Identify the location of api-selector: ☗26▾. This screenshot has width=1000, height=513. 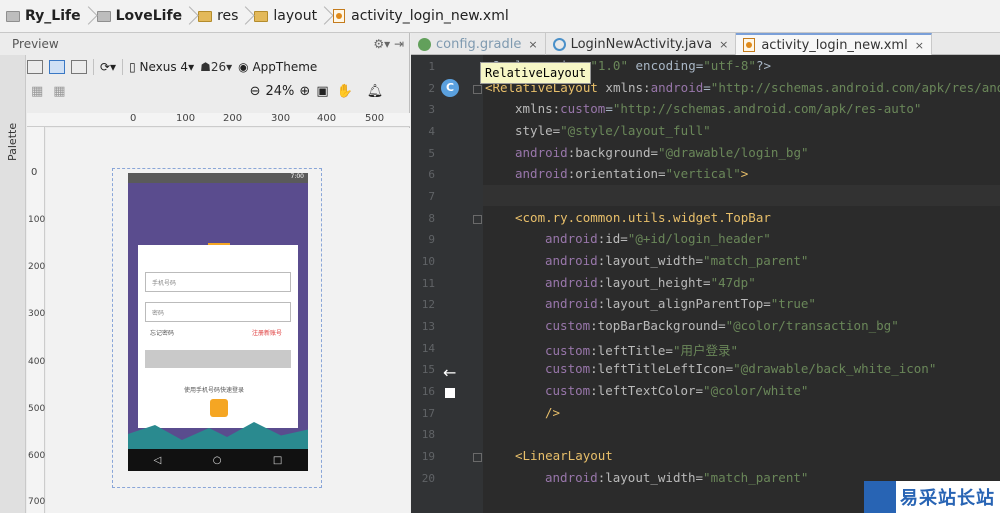
(216, 67).